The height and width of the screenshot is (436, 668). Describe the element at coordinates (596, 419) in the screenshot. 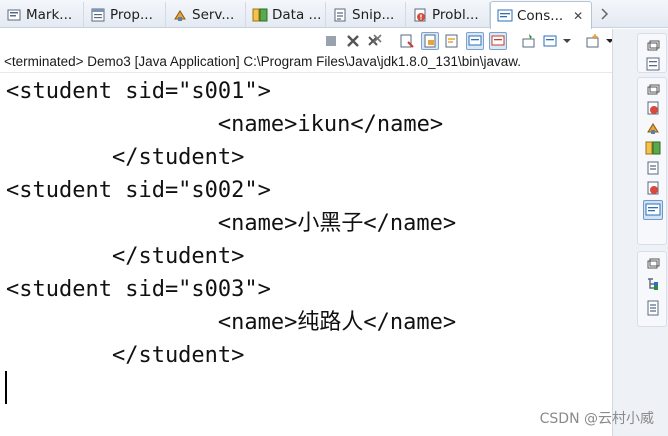

I see `watermark: CSDN @云村小威` at that location.